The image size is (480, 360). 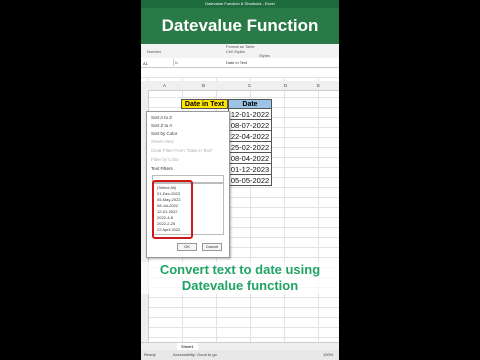 What do you see at coordinates (161, 125) in the screenshot?
I see `sort-za-item: Sort Z to A` at bounding box center [161, 125].